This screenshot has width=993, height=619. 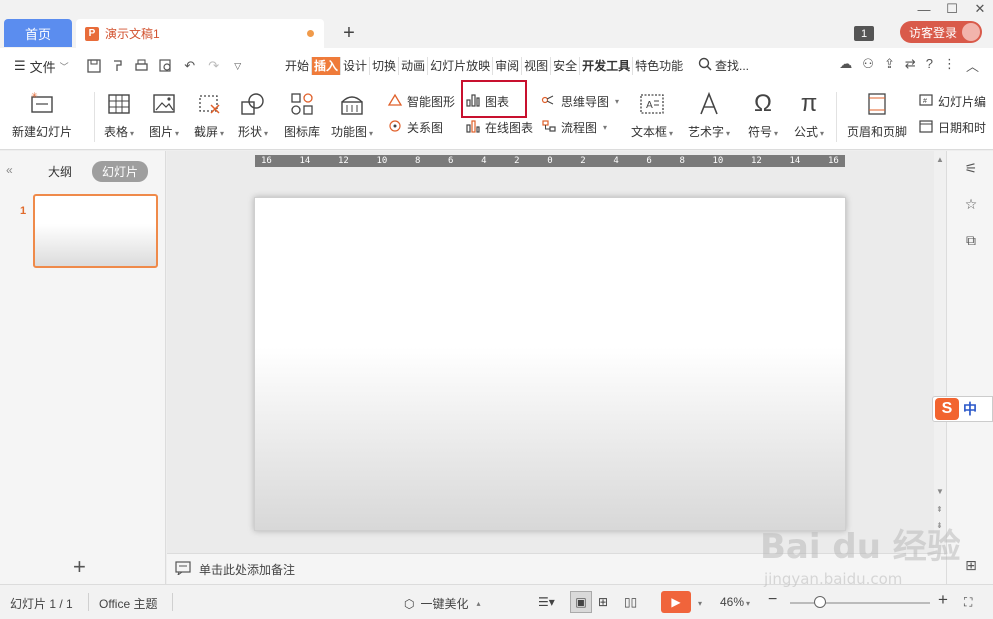 What do you see at coordinates (940, 159) in the screenshot?
I see `scroll-up-arrow: ▲` at bounding box center [940, 159].